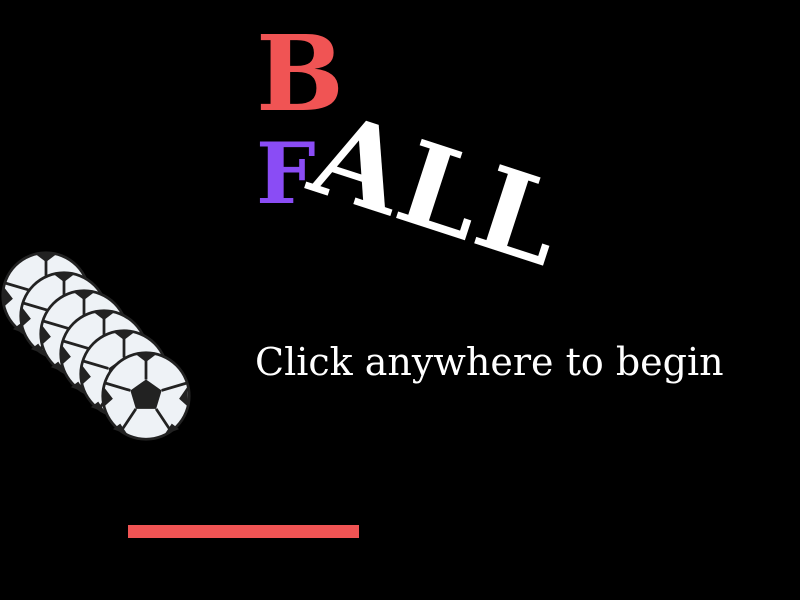 The height and width of the screenshot is (600, 800). I want to click on soccer-ball-icon, so click(146, 396).